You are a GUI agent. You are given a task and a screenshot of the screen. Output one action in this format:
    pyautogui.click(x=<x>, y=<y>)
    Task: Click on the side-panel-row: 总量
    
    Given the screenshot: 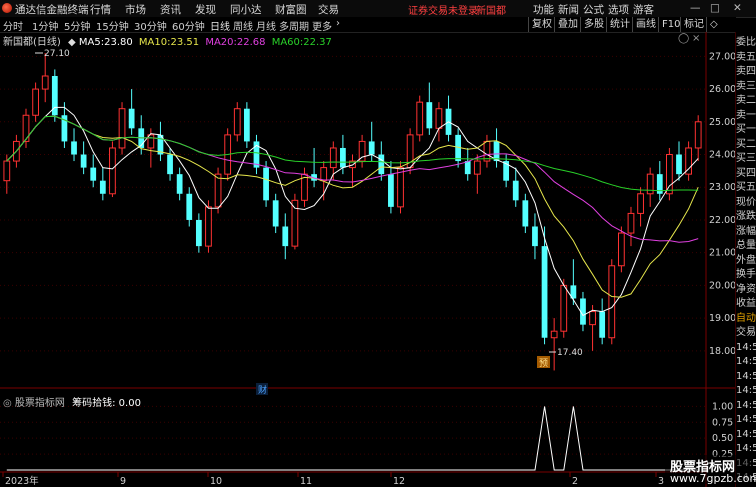 What is the action you would take?
    pyautogui.click(x=746, y=245)
    